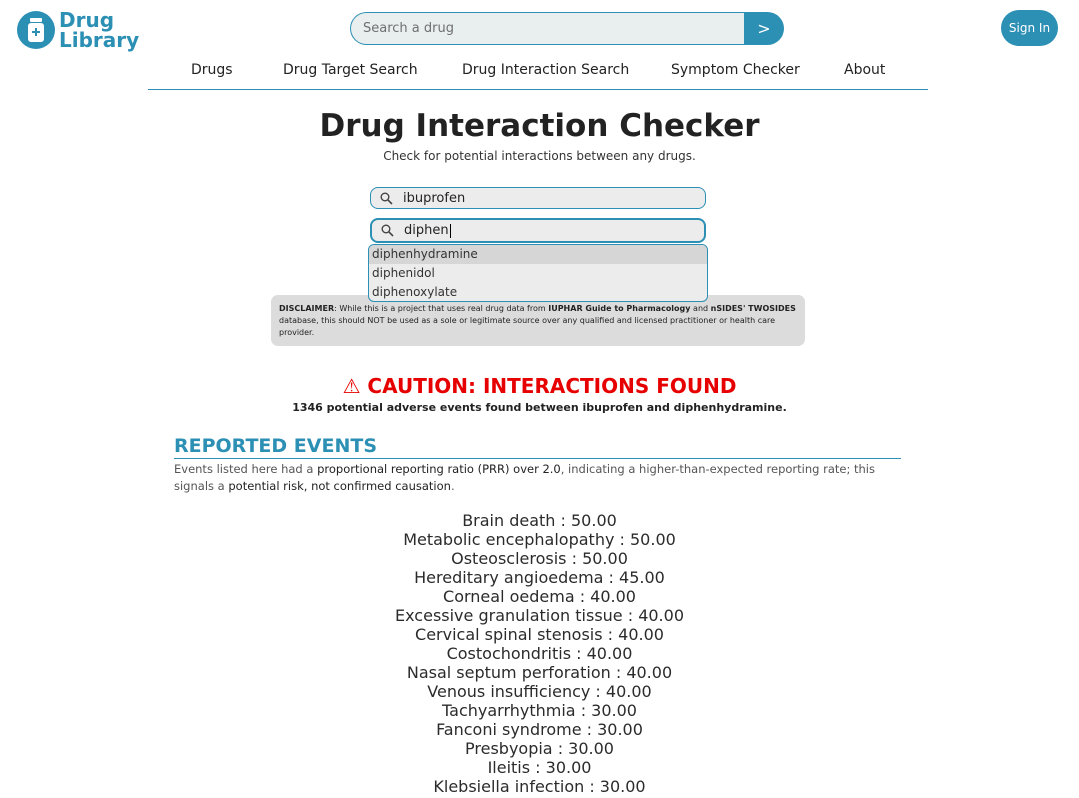  I want to click on event-item: Tachyarrhythmia : 30.00, so click(539, 710).